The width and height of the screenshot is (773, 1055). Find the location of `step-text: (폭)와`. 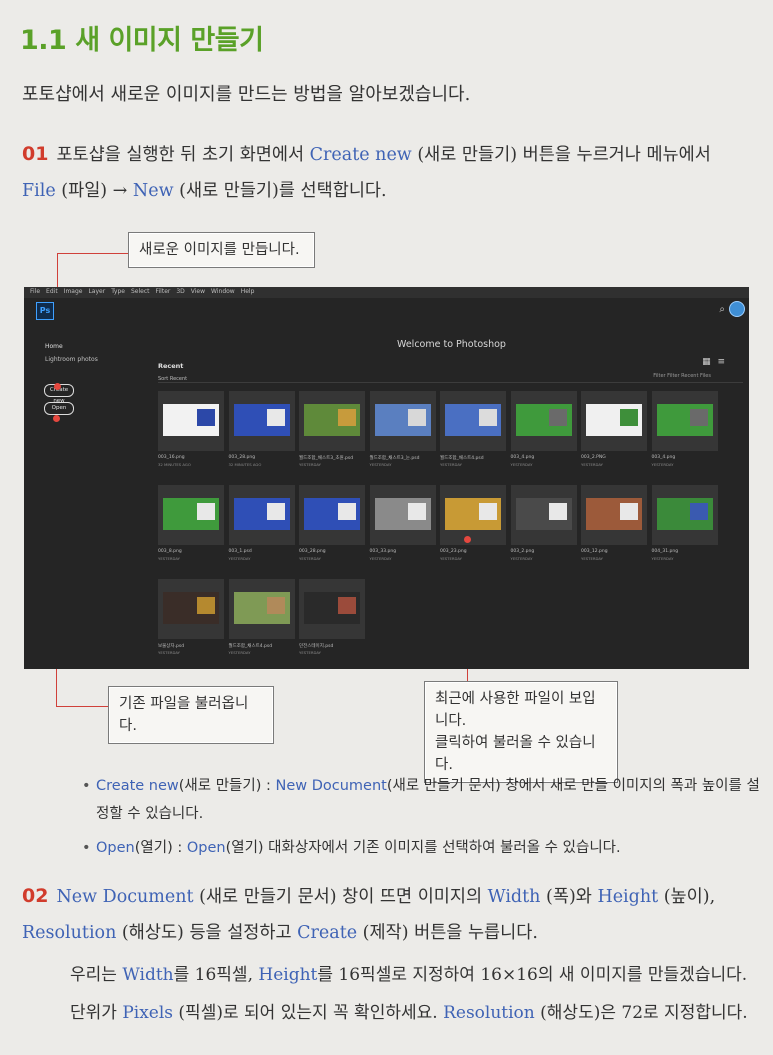

step-text: (폭)와 is located at coordinates (569, 897).